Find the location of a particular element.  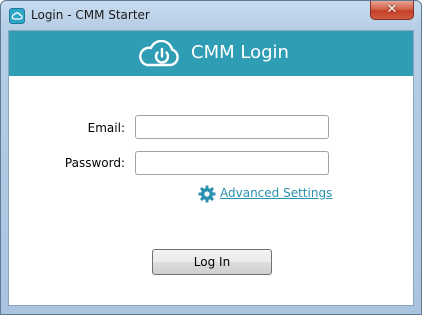

email-field is located at coordinates (232, 127).